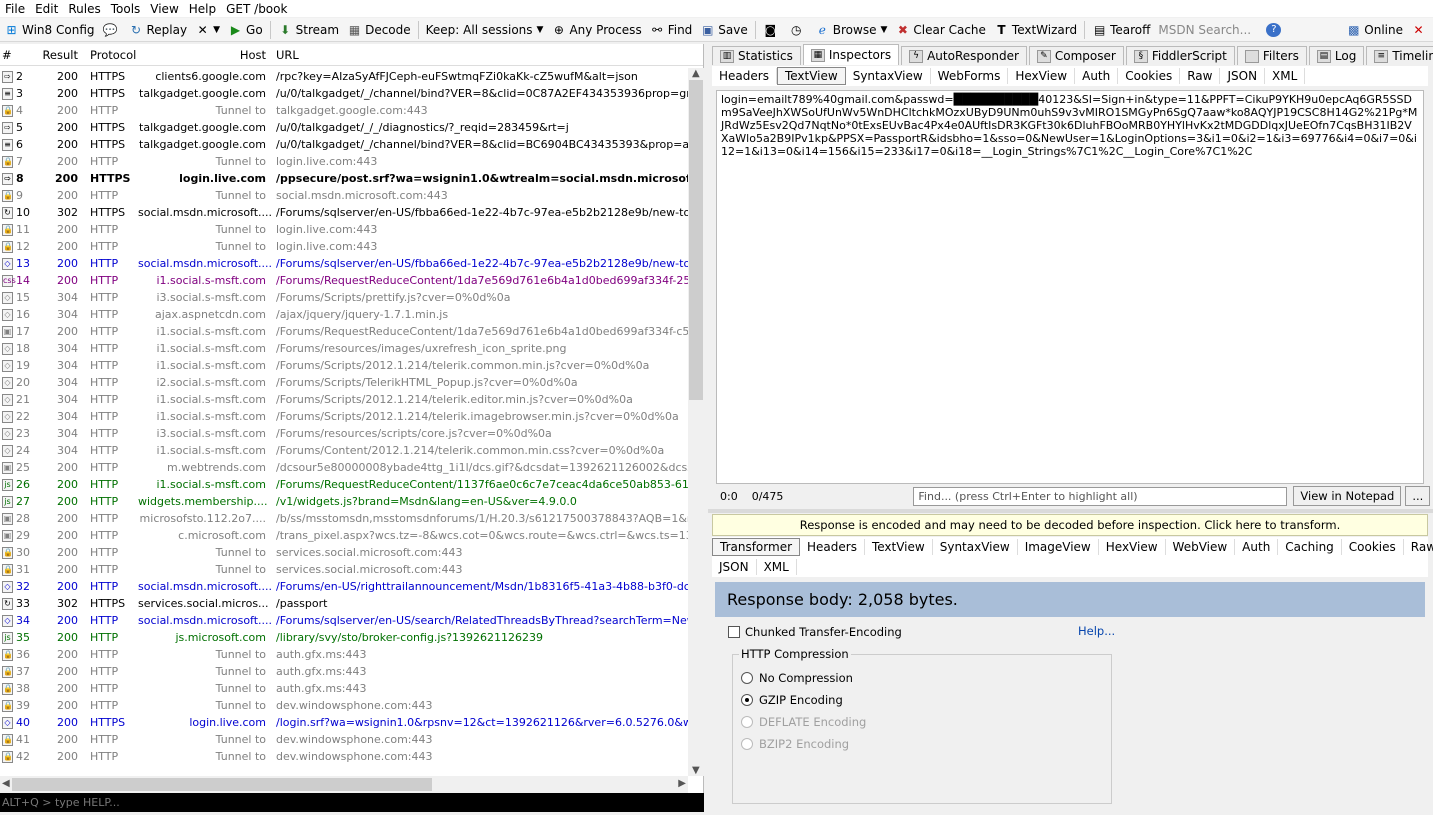 This screenshot has height=815, width=1433. Describe the element at coordinates (1418, 547) in the screenshot. I see `response-tab-raw: Raw` at that location.